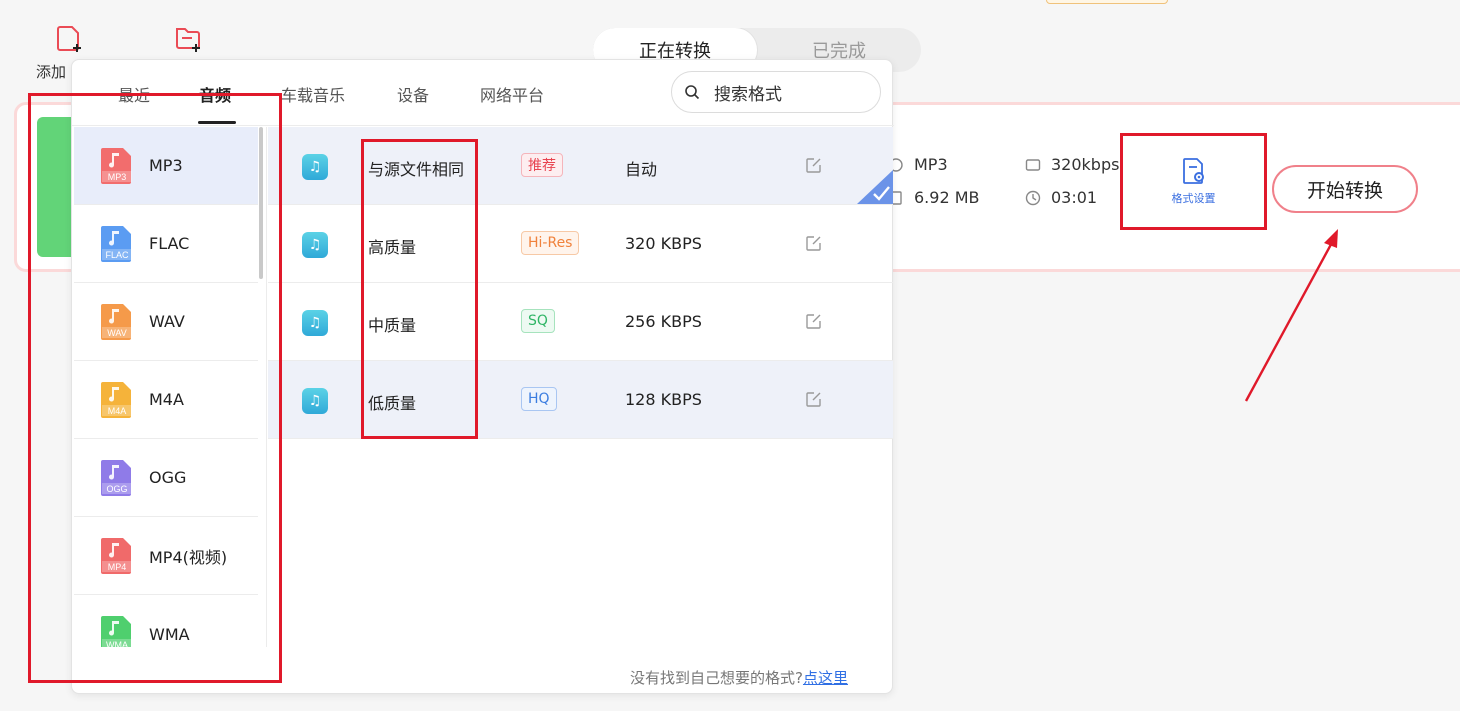  I want to click on file-format: MP3, so click(931, 164).